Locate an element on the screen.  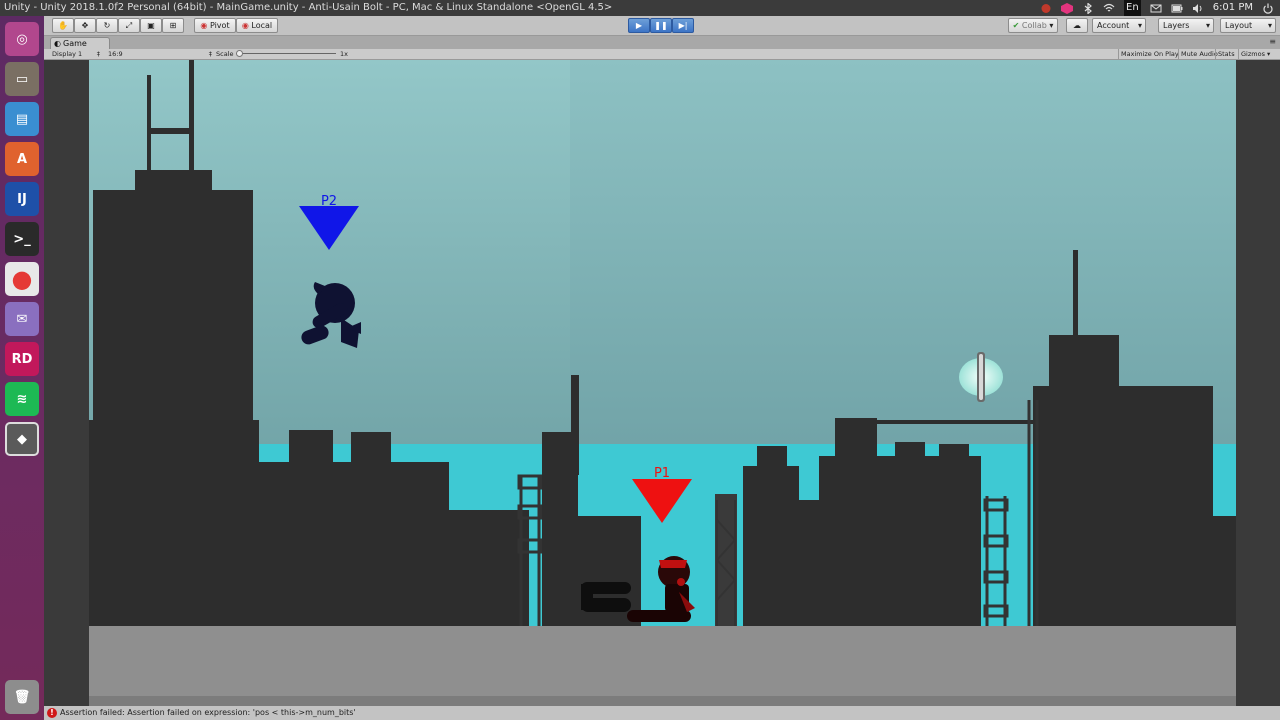
files-icon: ▭ is located at coordinates (22, 79).